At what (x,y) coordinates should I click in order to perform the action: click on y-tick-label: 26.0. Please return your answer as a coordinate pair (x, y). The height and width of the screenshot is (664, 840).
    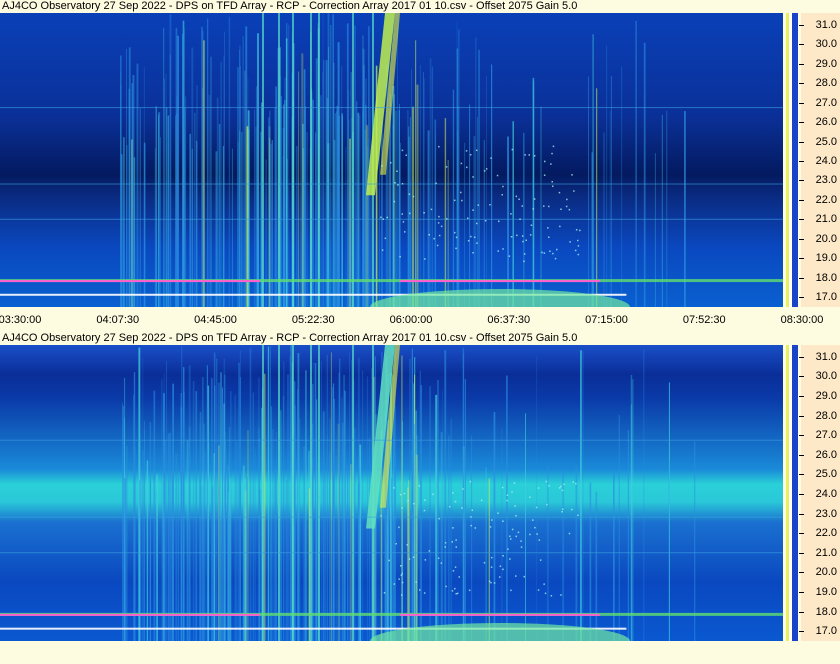
    Looking at the image, I should click on (818, 455).